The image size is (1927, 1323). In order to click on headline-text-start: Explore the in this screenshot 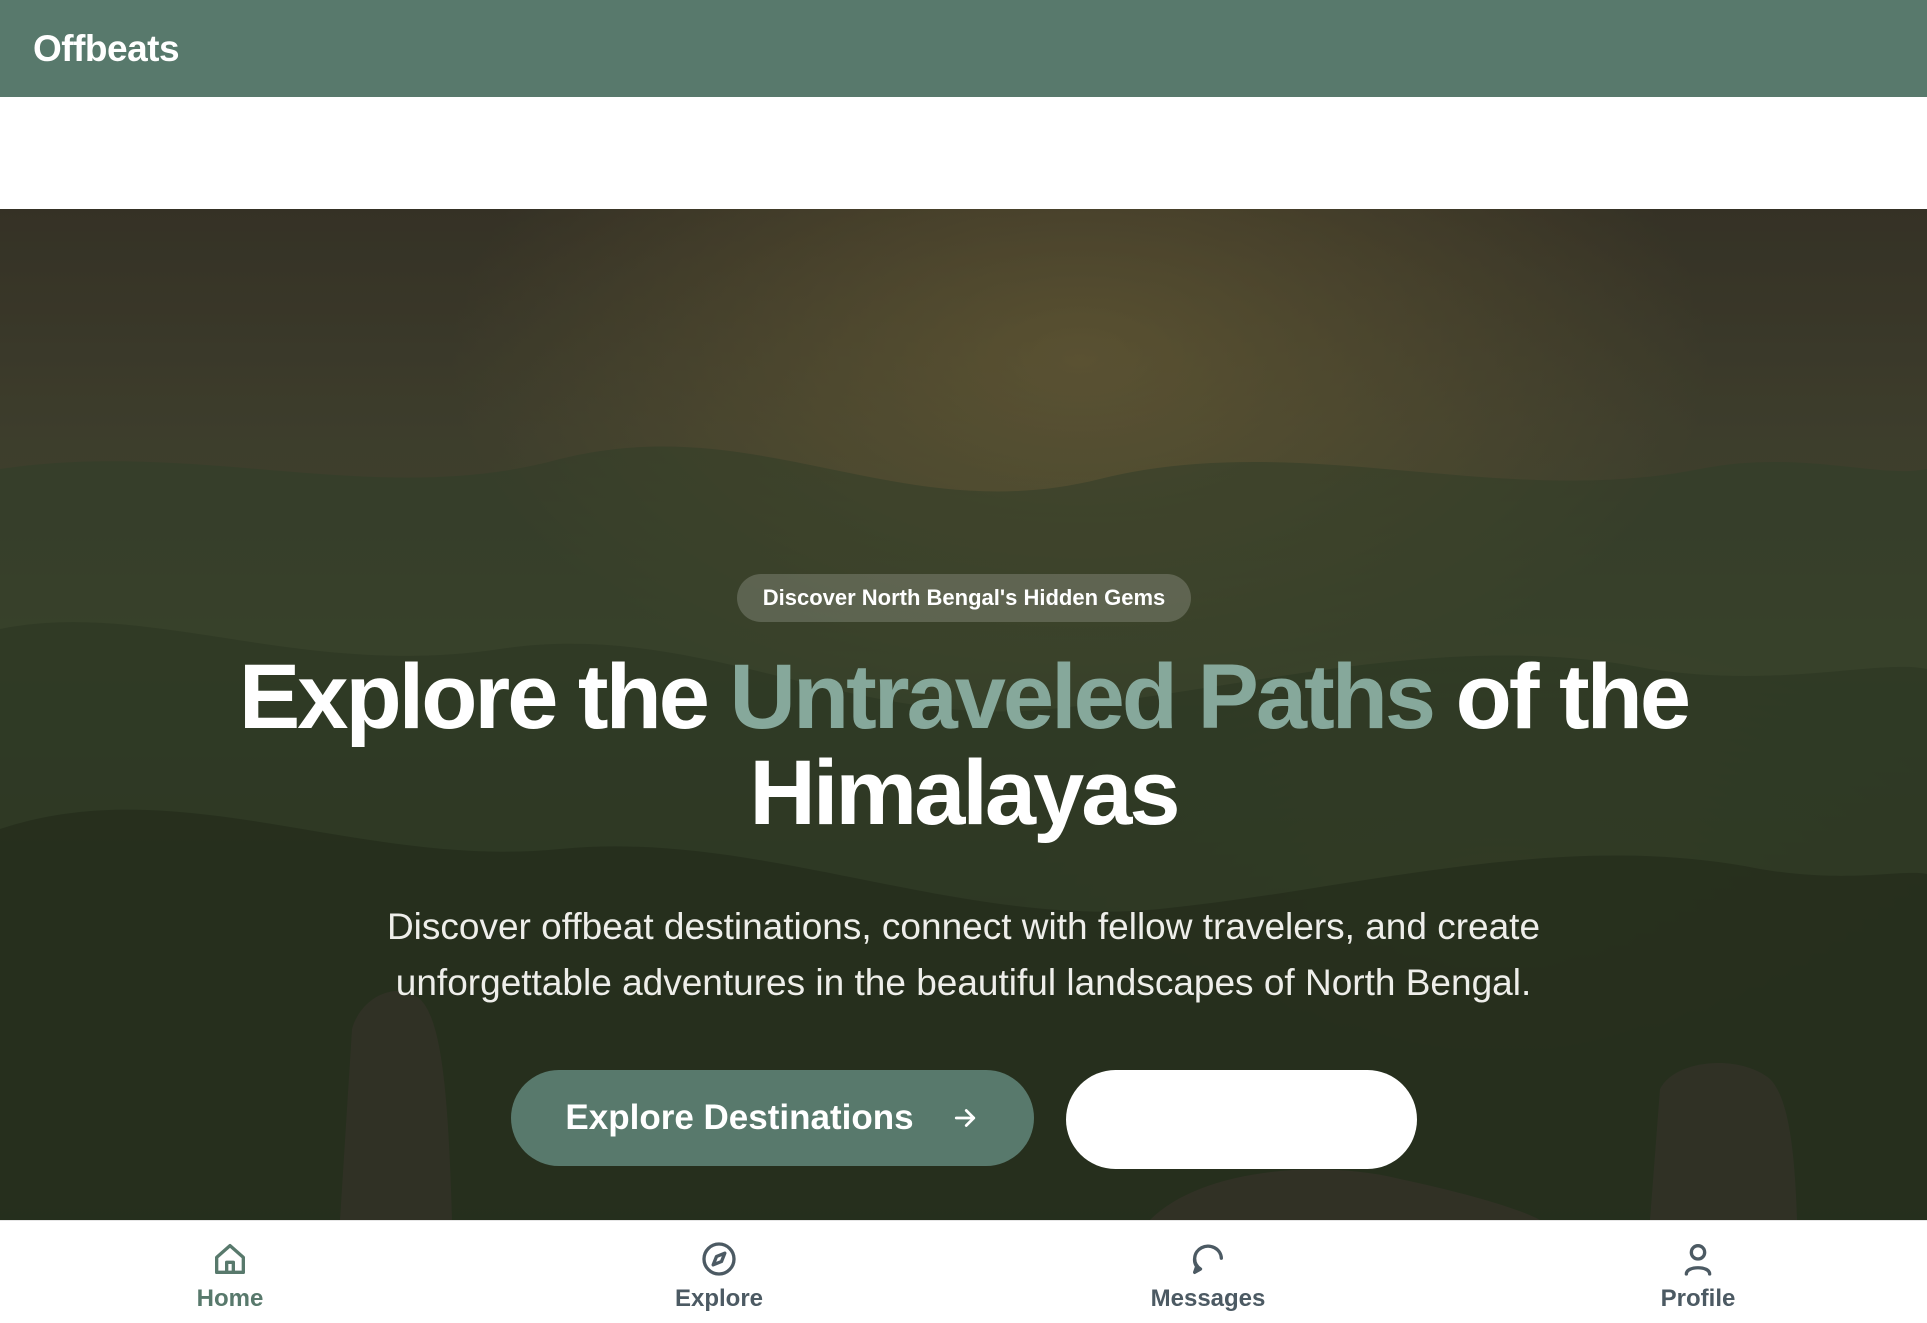, I will do `click(484, 697)`.